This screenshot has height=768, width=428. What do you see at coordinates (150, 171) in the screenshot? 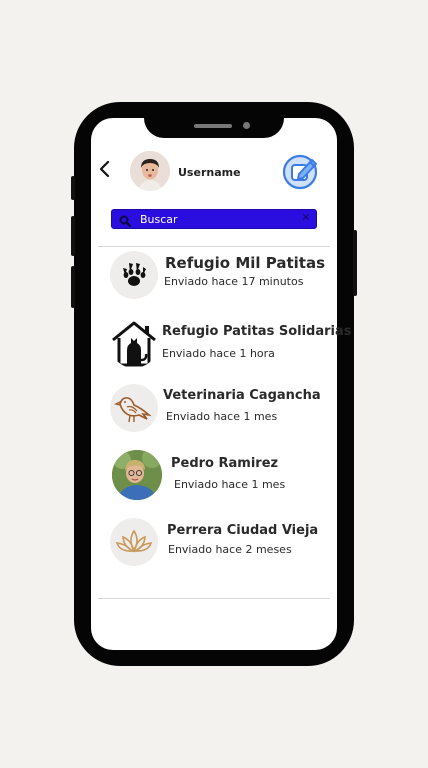
I see `user-avatar` at bounding box center [150, 171].